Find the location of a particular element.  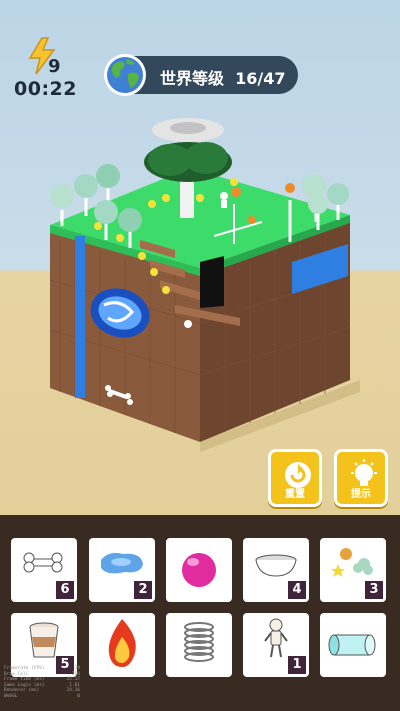

reset-label: 重置 is located at coordinates (295, 494).